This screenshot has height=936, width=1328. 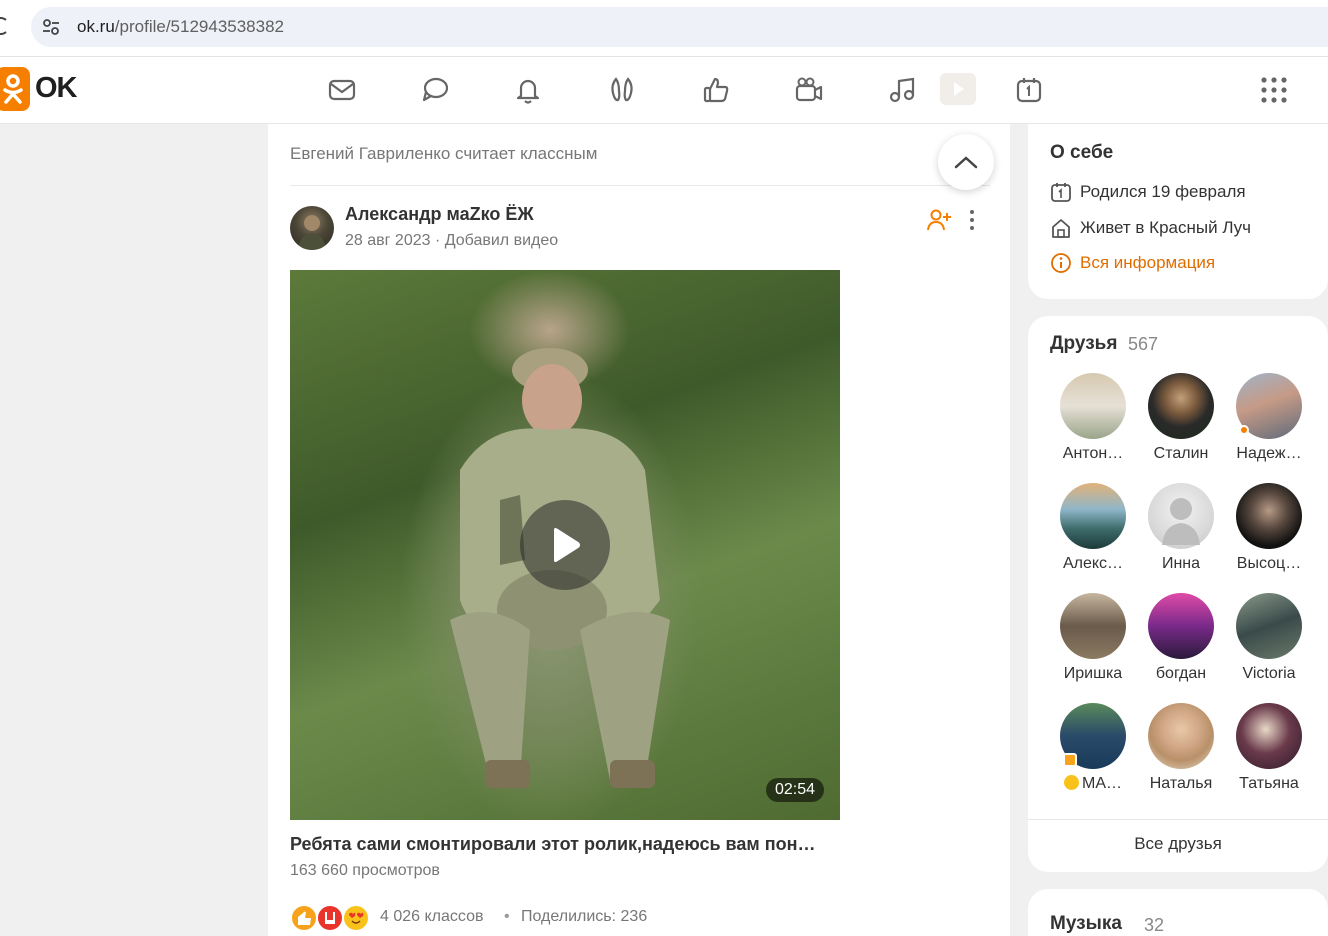 I want to click on video-duration: 02:54, so click(x=794, y=790).